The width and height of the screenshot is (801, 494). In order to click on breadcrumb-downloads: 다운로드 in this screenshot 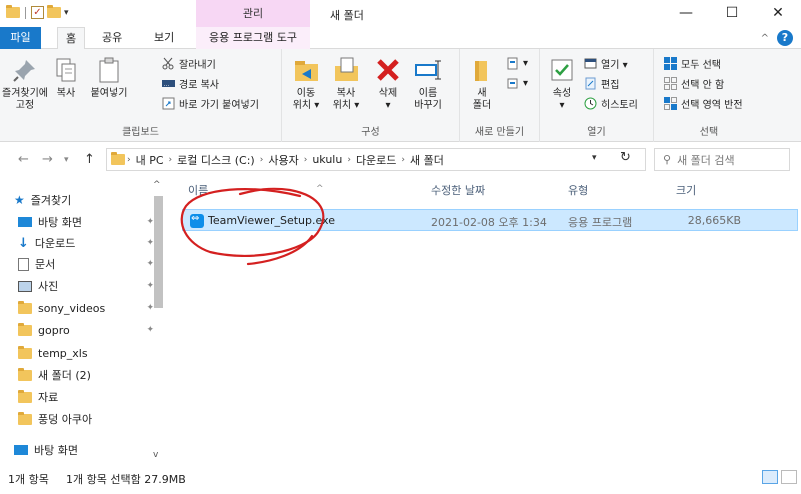, I will do `click(376, 160)`.